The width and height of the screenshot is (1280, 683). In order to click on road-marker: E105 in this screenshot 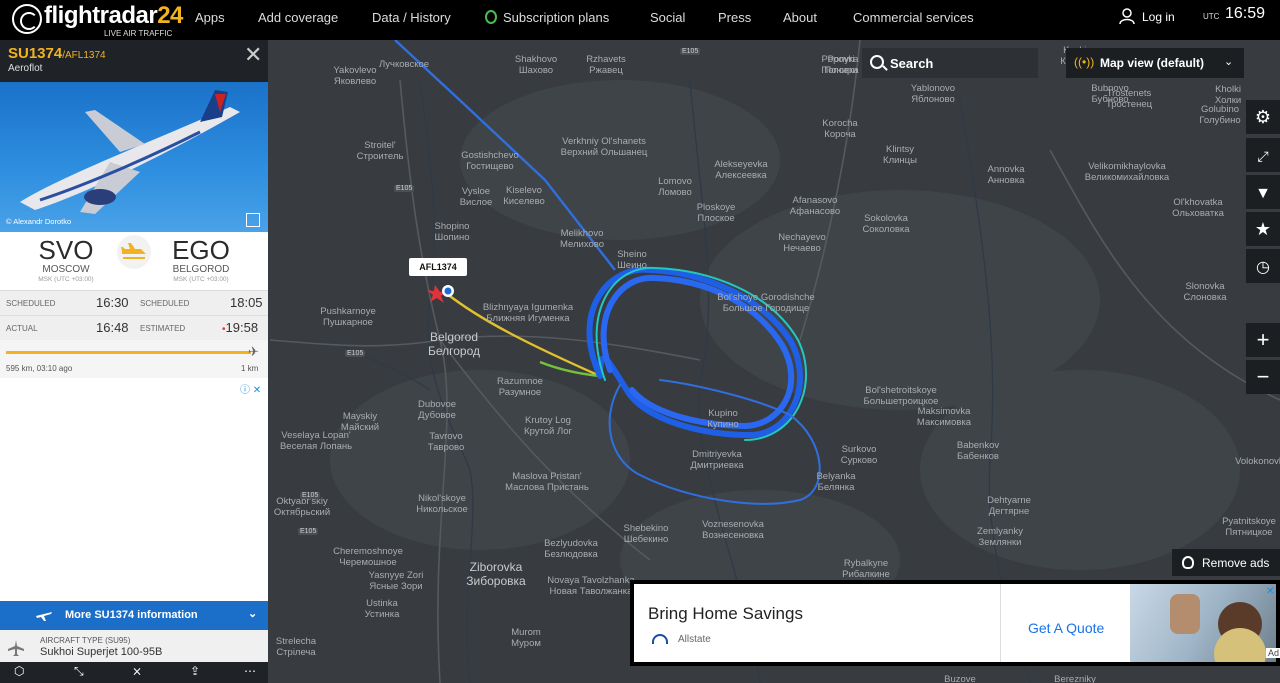, I will do `click(355, 353)`.